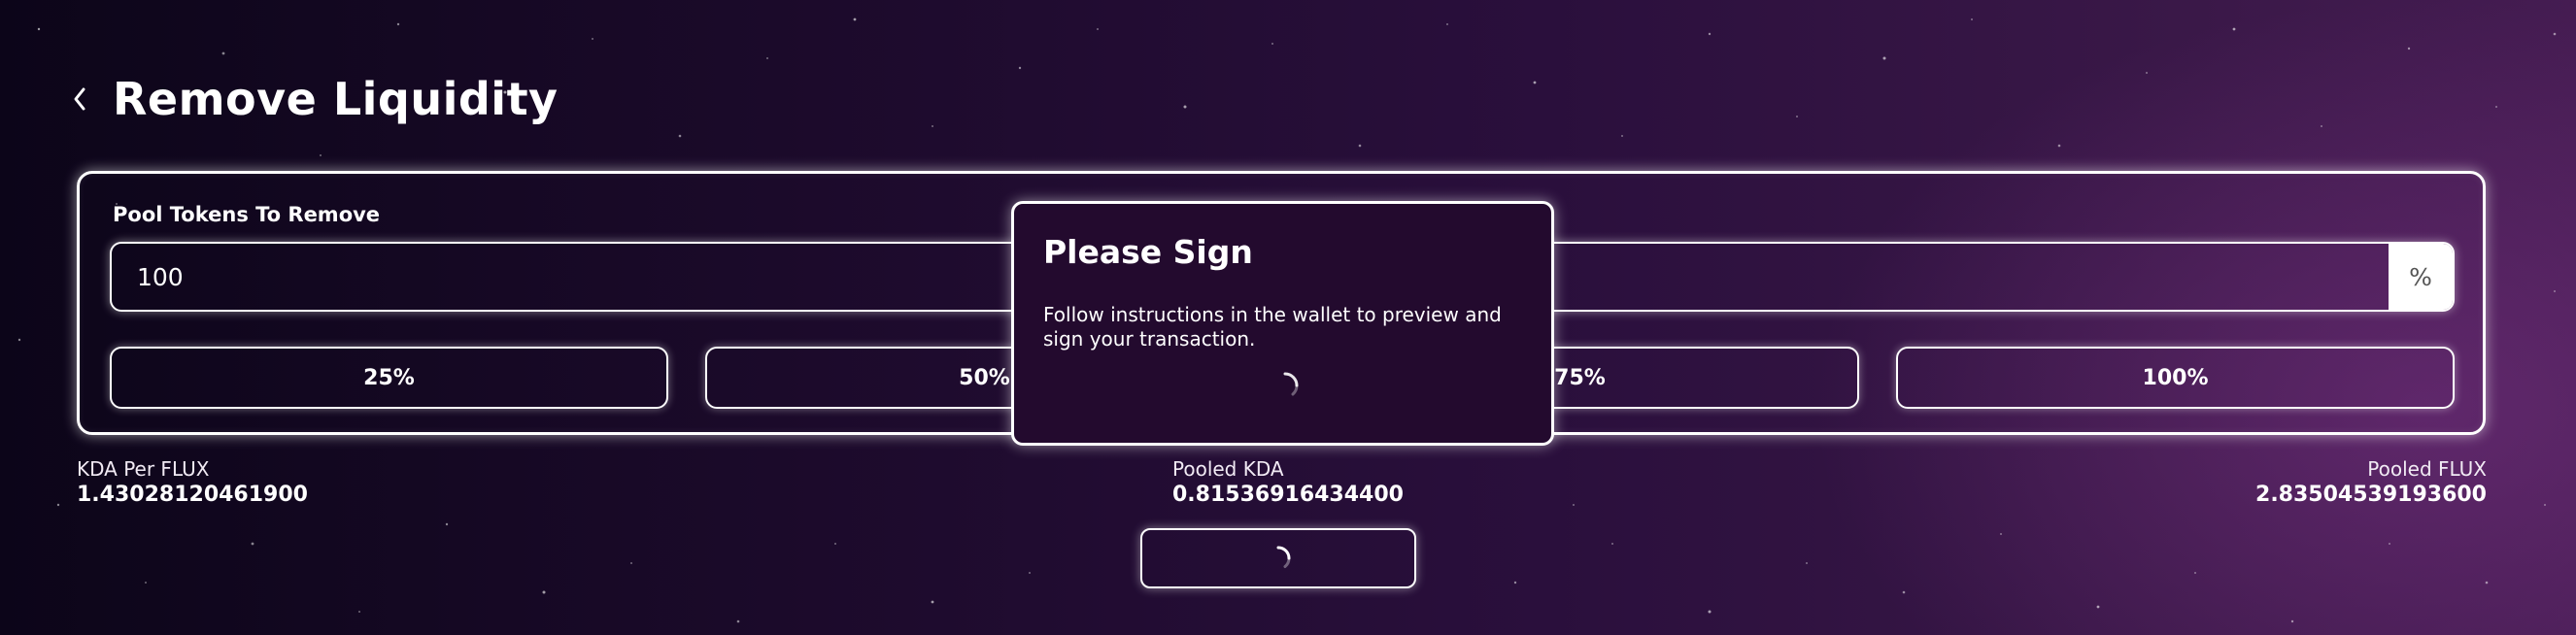 This screenshot has width=2576, height=635. Describe the element at coordinates (1288, 495) in the screenshot. I see `pooled-kda-value: 0.81536916434400` at that location.